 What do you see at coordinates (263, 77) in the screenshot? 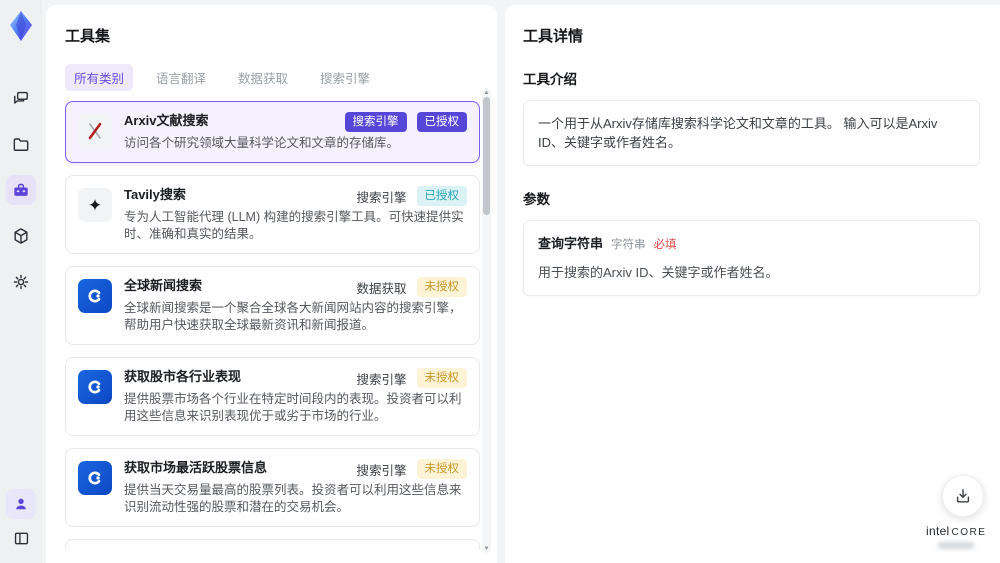
I see `tab-data-fetch: 数据获取` at bounding box center [263, 77].